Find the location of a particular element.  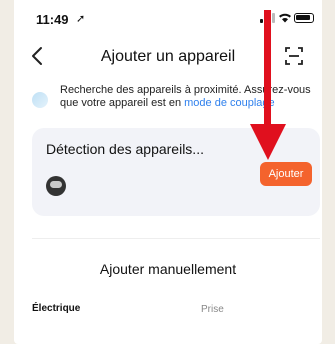

category-electrique: Électrique is located at coordinates (56, 308).